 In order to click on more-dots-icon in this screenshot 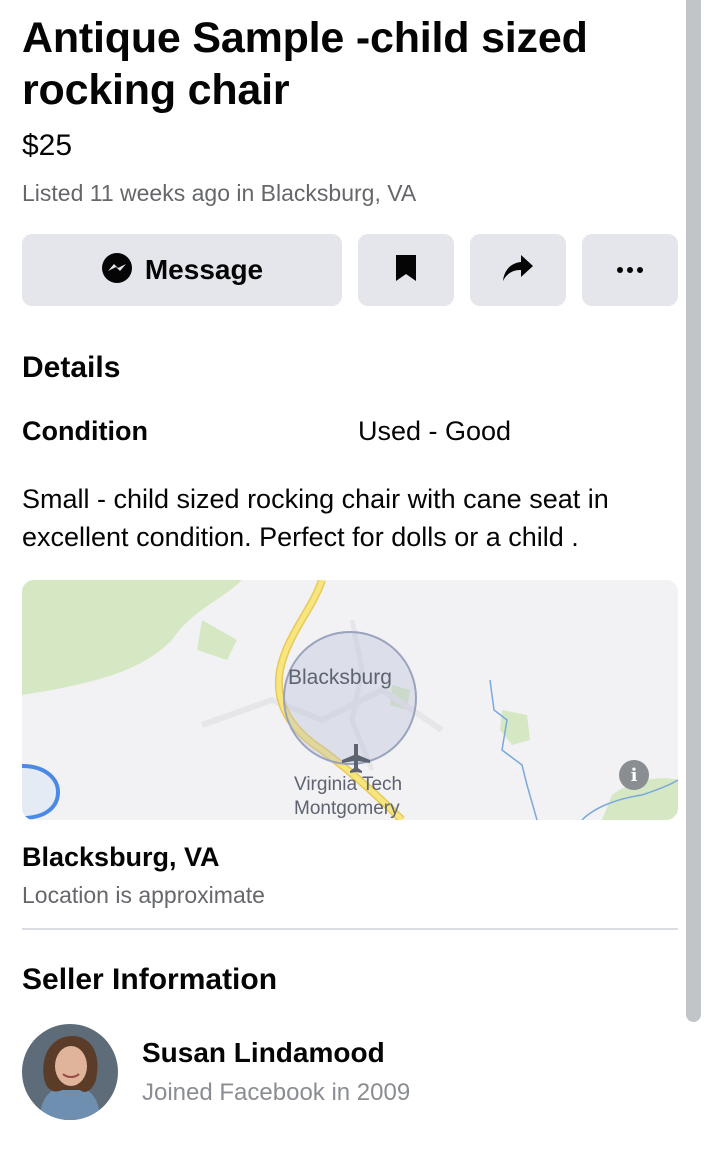, I will do `click(630, 270)`.